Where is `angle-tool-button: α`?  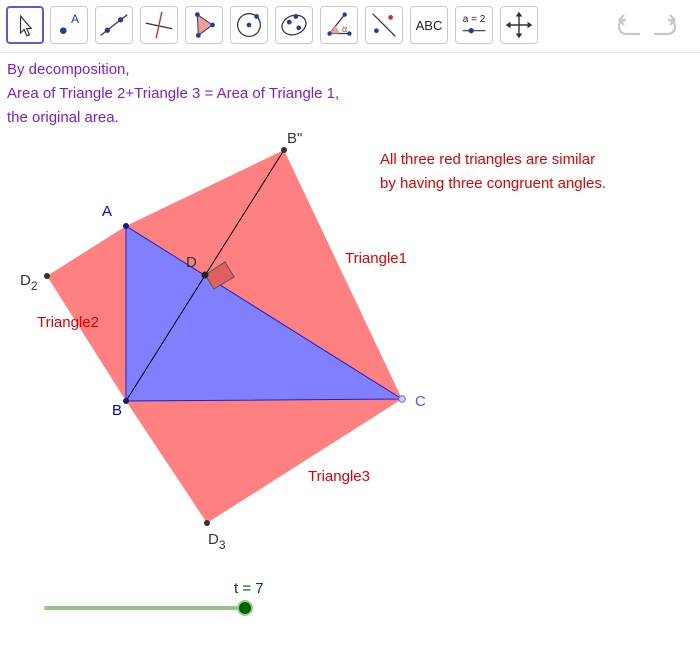
angle-tool-button: α is located at coordinates (339, 25).